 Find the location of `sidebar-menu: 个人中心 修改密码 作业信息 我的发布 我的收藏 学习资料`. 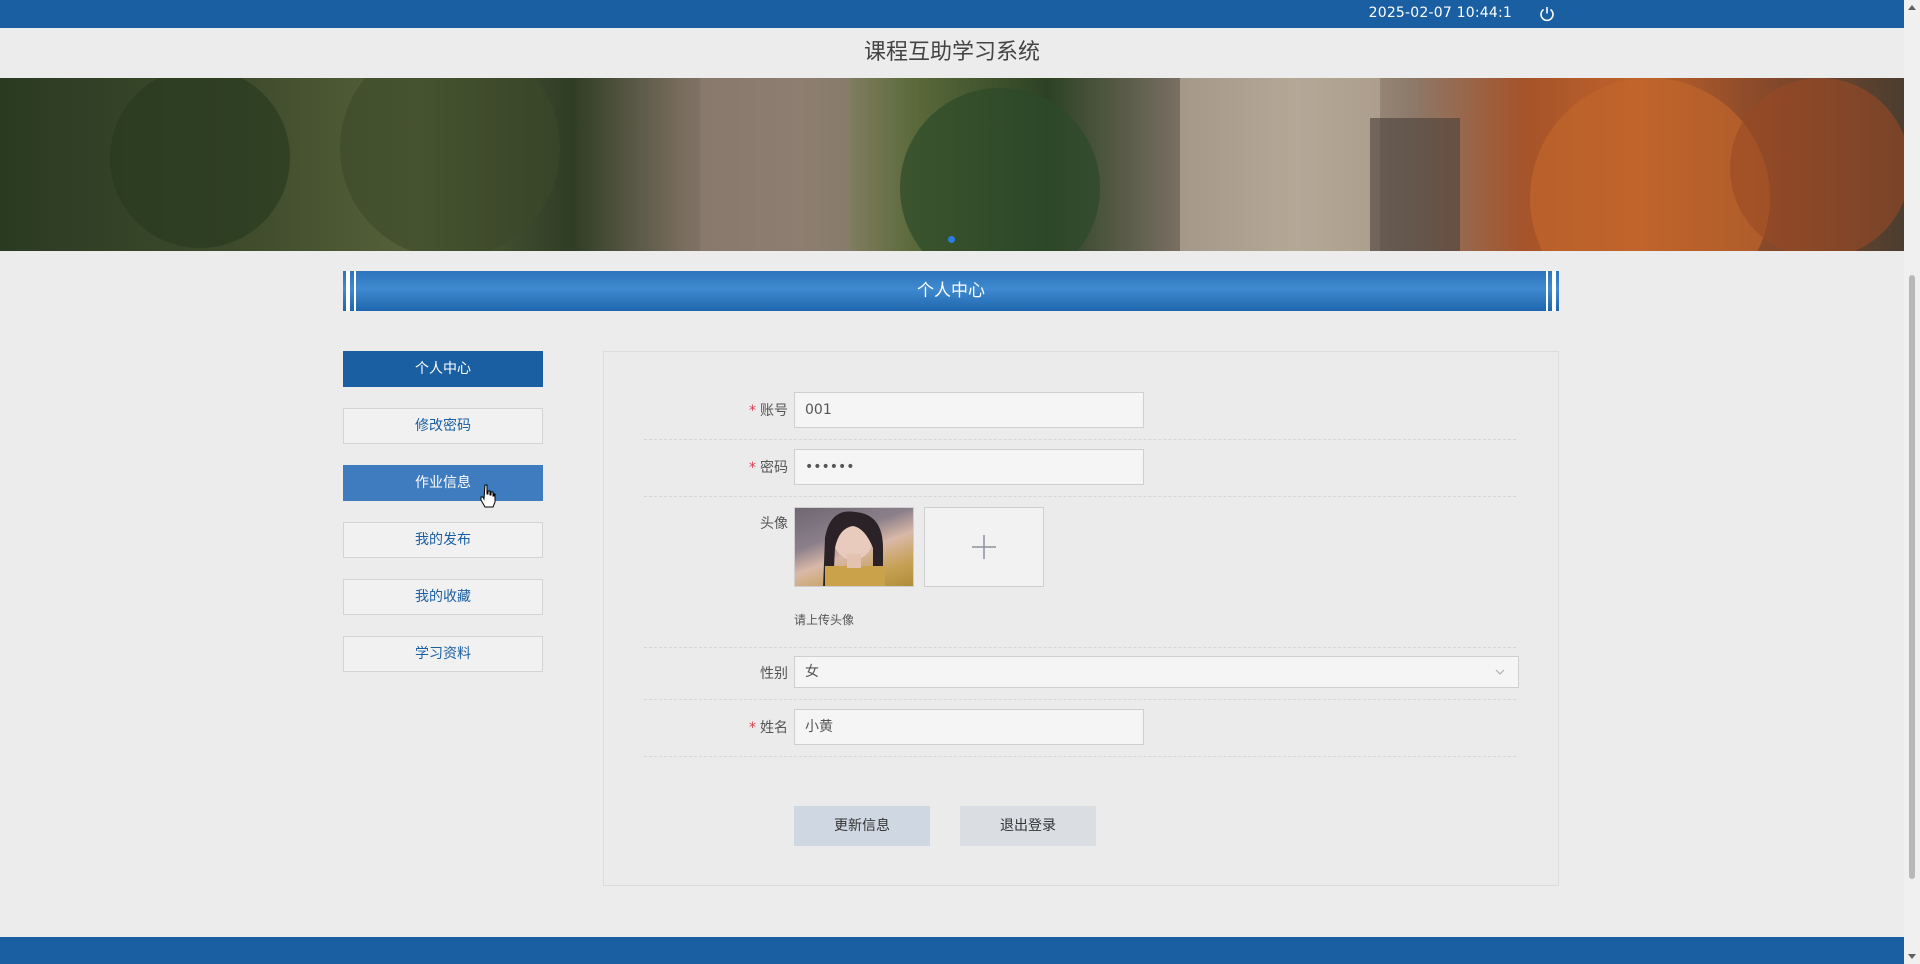

sidebar-menu: 个人中心 修改密码 作业信息 我的发布 我的收藏 学习资料 is located at coordinates (443, 522).